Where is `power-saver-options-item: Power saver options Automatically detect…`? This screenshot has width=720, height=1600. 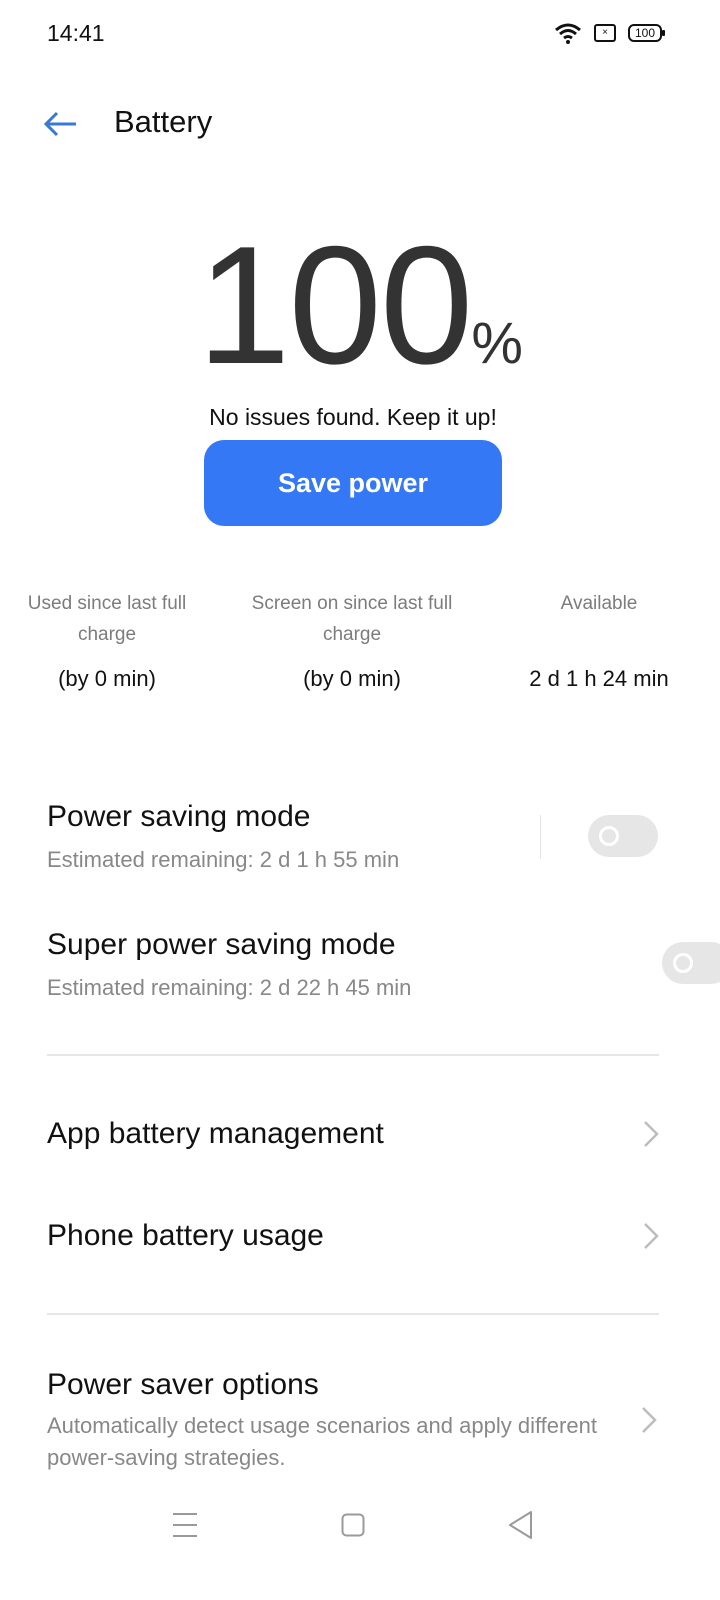 power-saver-options-item: Power saver options Automatically detect… is located at coordinates (327, 1421).